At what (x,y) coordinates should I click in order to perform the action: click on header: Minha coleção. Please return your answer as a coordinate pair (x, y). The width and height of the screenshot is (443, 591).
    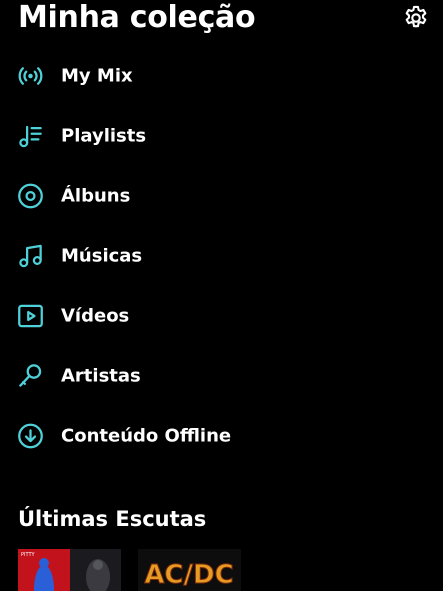
    Looking at the image, I should click on (221, 20).